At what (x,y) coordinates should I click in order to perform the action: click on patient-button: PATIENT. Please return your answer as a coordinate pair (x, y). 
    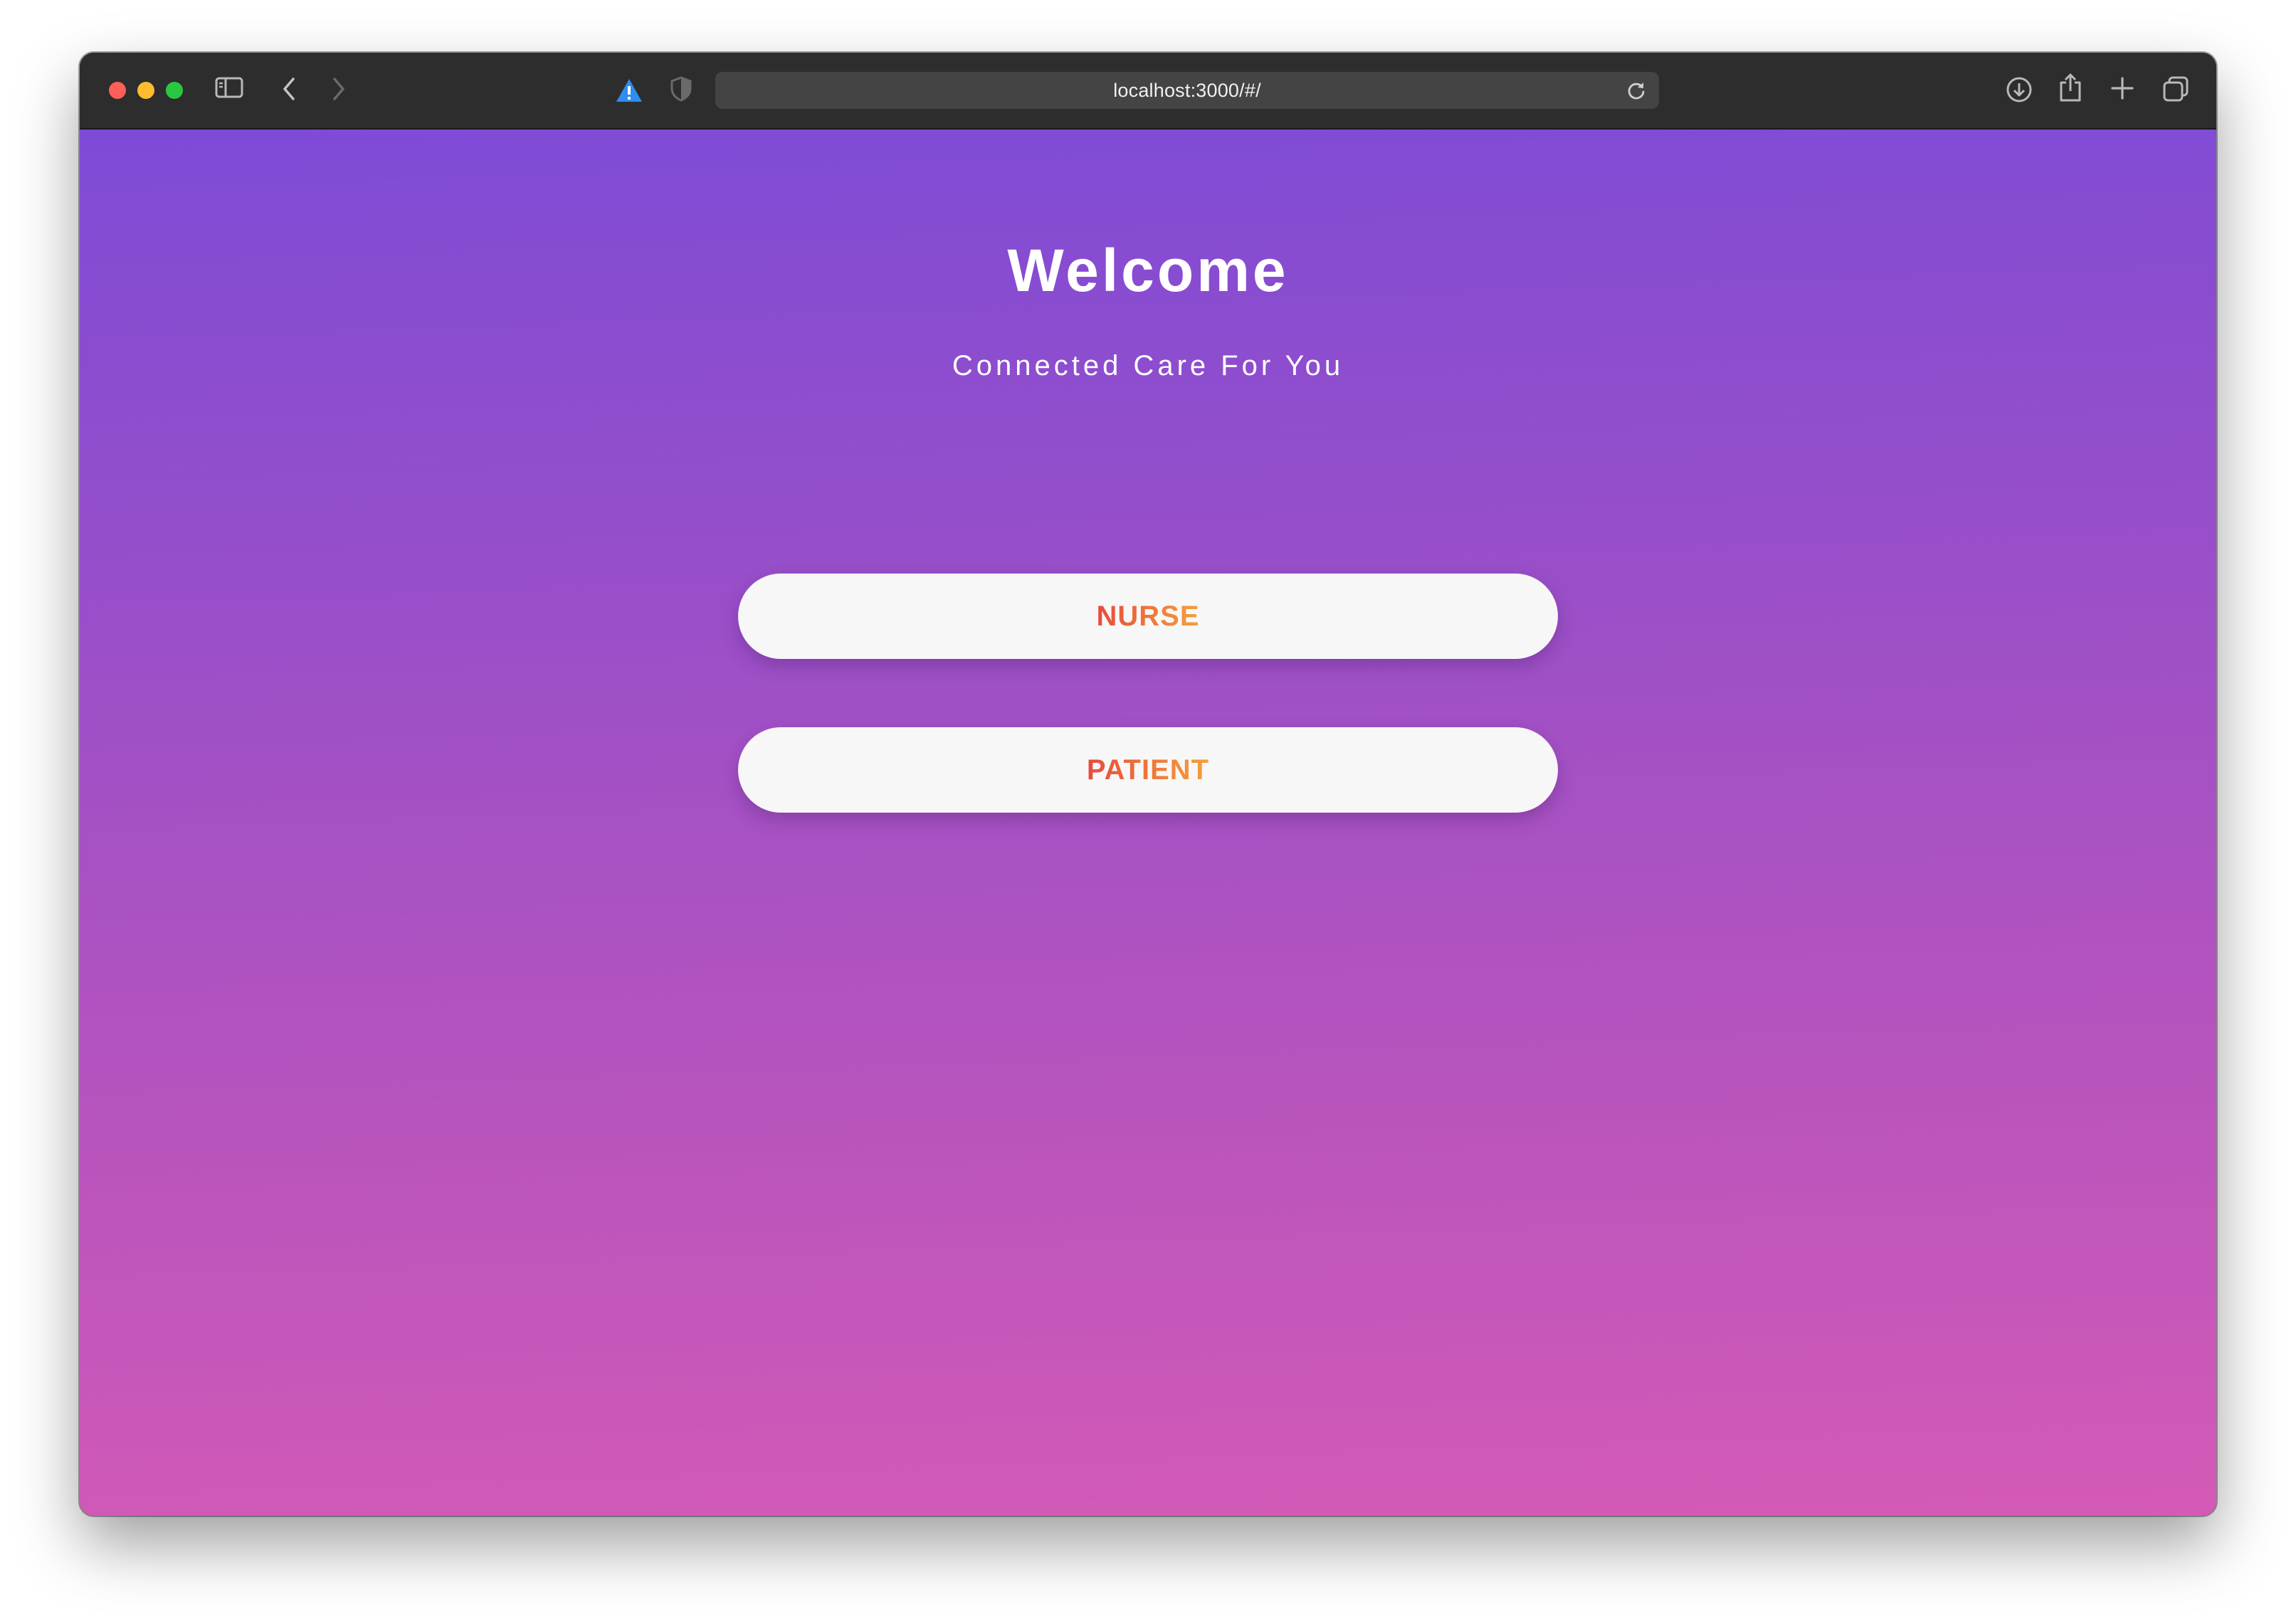
    Looking at the image, I should click on (1148, 770).